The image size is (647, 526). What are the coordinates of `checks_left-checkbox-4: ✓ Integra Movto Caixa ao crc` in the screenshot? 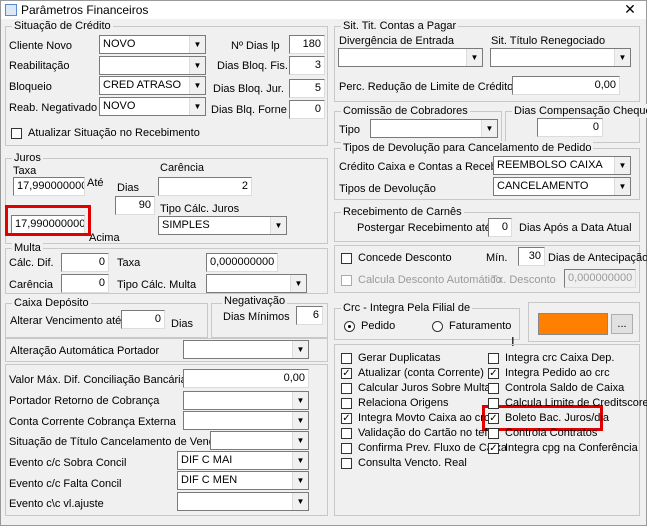 It's located at (415, 418).